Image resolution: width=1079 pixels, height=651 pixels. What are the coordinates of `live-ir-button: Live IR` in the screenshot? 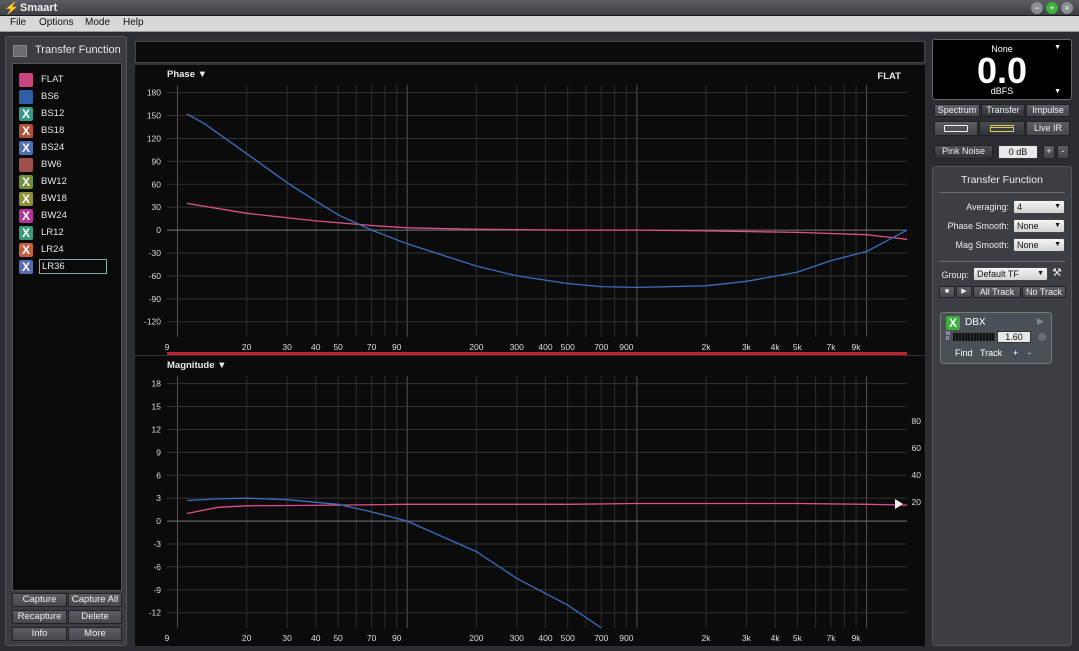 It's located at (1048, 128).